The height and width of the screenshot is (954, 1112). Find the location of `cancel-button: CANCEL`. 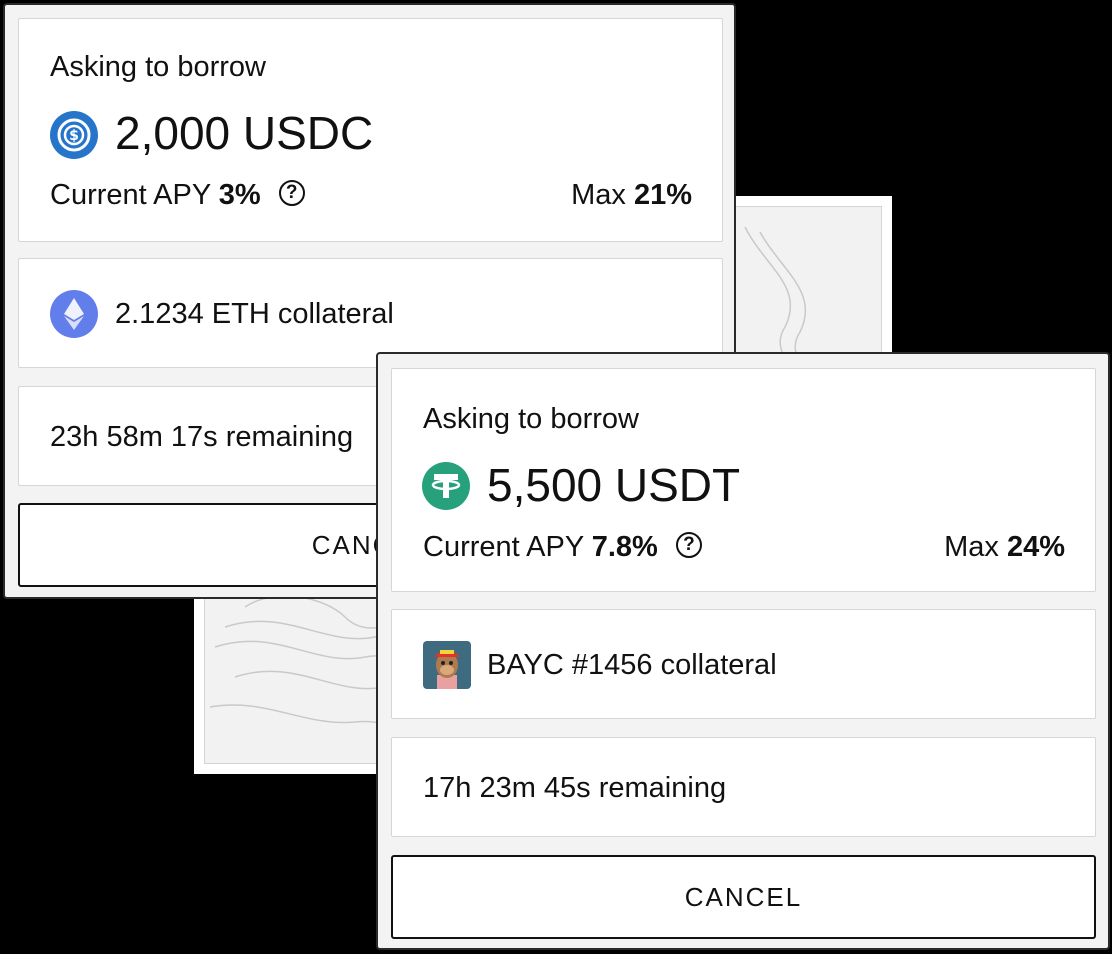

cancel-button: CANCEL is located at coordinates (743, 897).